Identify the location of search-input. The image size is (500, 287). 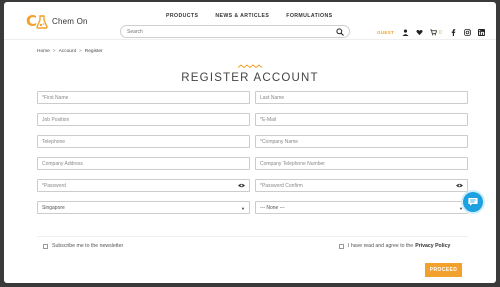
(227, 31).